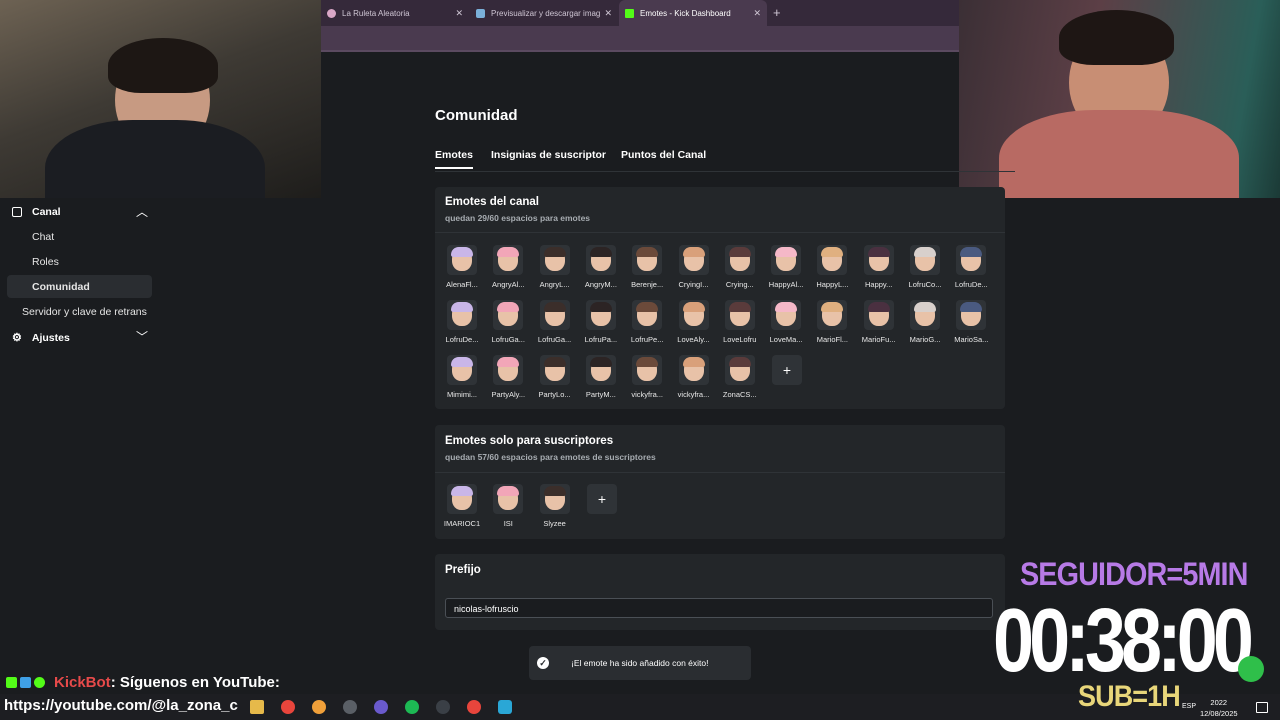  I want to click on tab-label: Previsualizar y descargar imag, so click(546, 13).